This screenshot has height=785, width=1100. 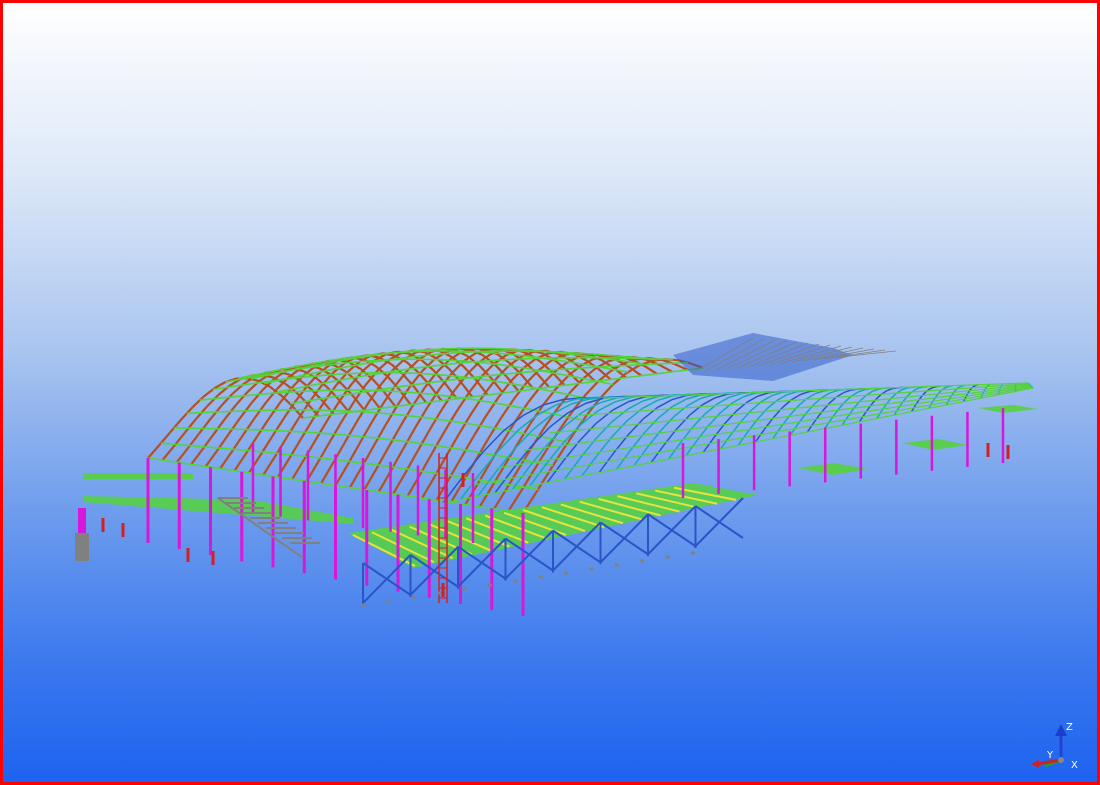 I want to click on grey-pedestal, so click(x=82, y=547).